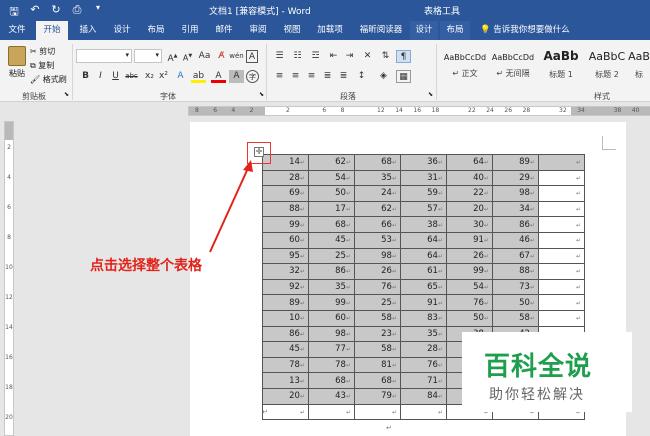  I want to click on watermark: 百科全说 助你轻松解决, so click(547, 372).